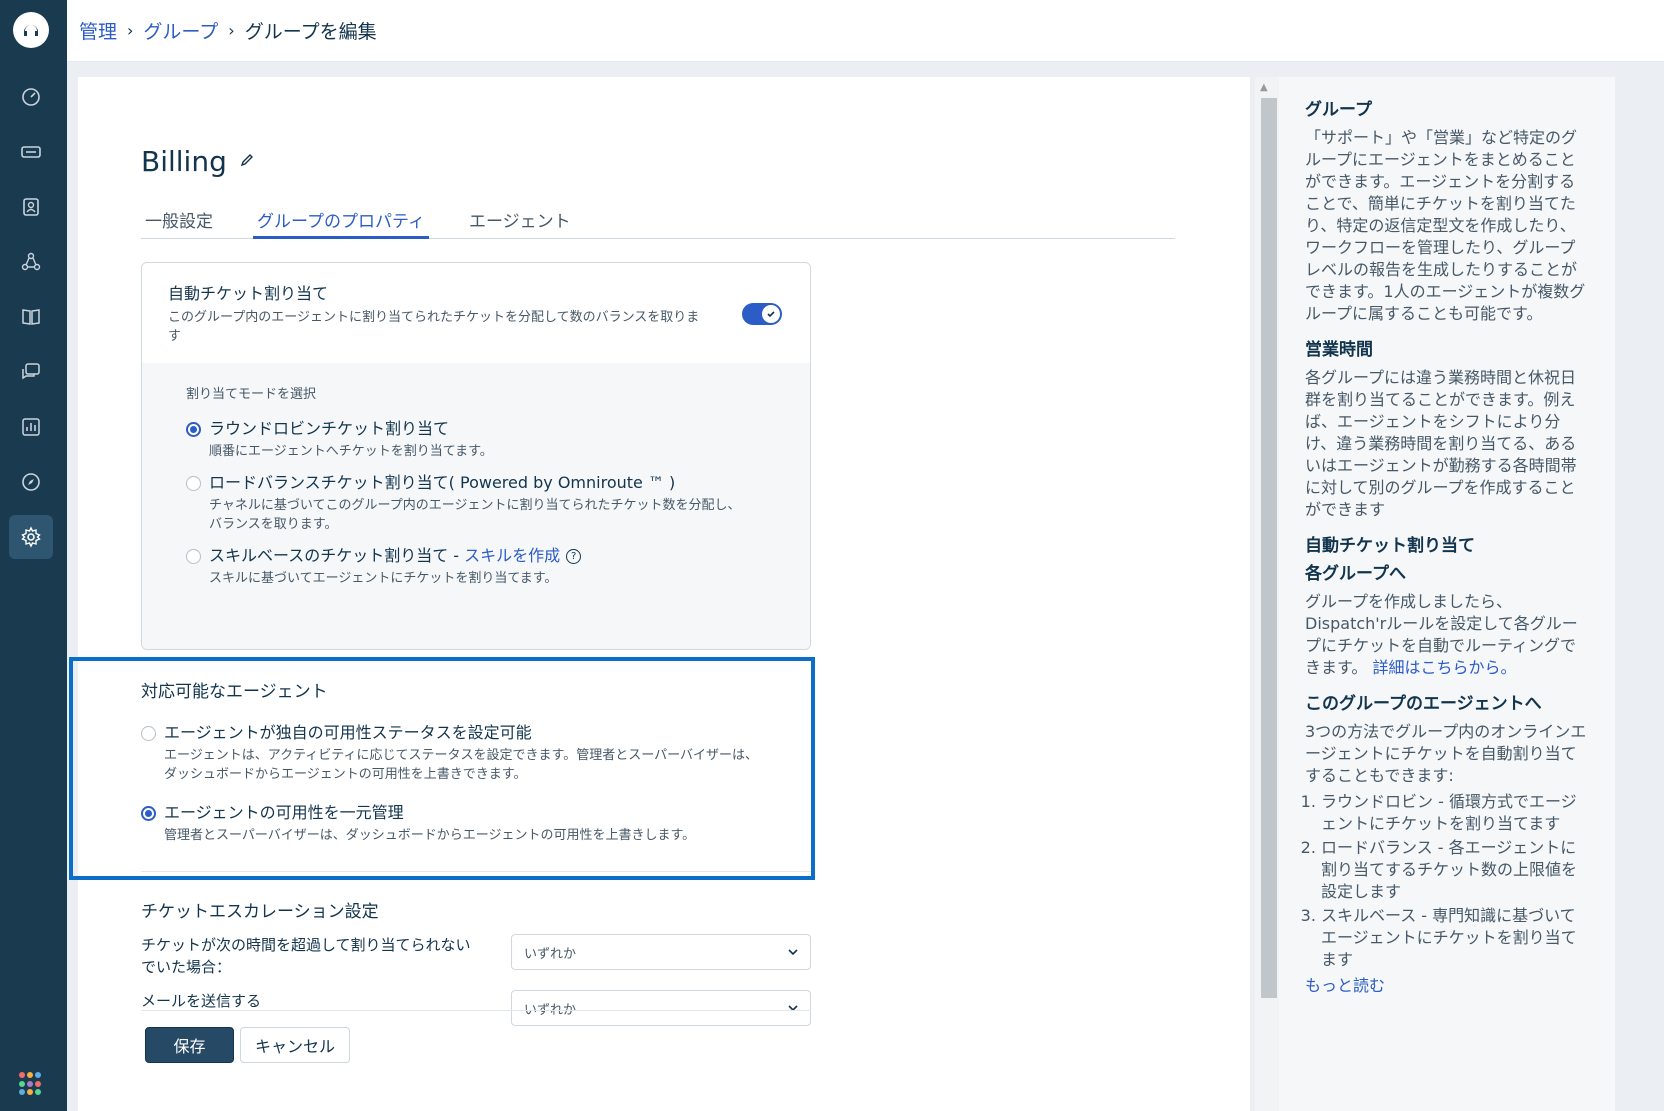 Image resolution: width=1664 pixels, height=1111 pixels. Describe the element at coordinates (31, 427) in the screenshot. I see `reports-icon` at that location.